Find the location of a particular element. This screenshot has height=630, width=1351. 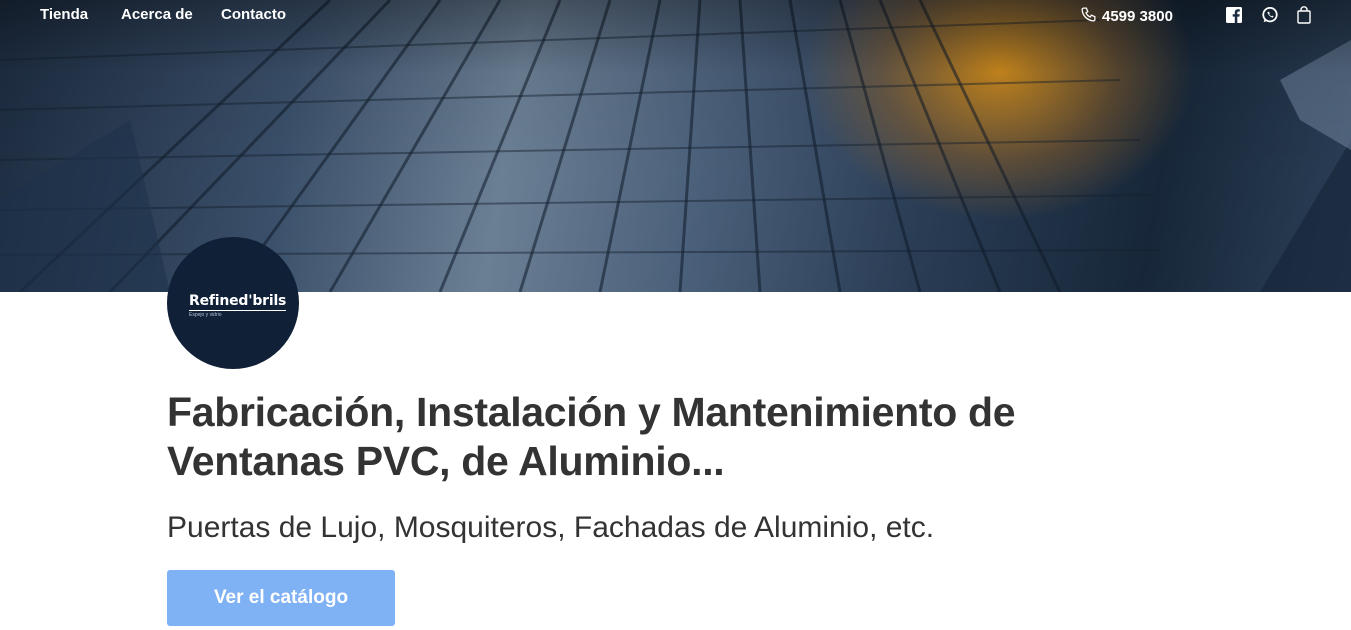

cart-icon is located at coordinates (1304, 15).